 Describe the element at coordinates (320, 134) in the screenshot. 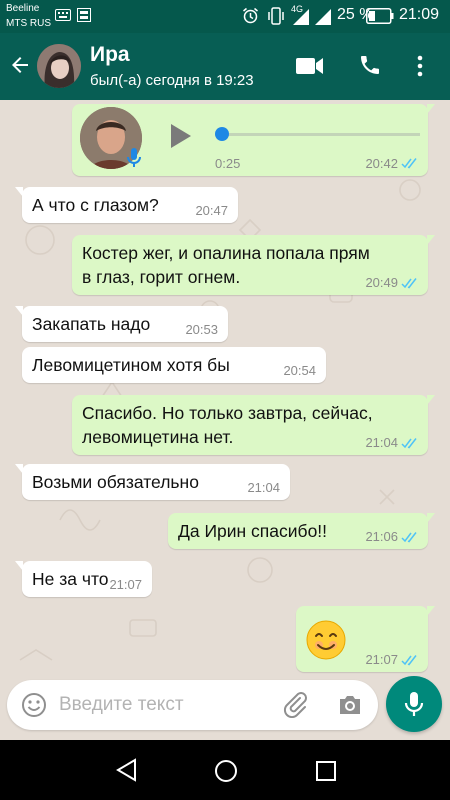

I see `voice-progress-track` at that location.